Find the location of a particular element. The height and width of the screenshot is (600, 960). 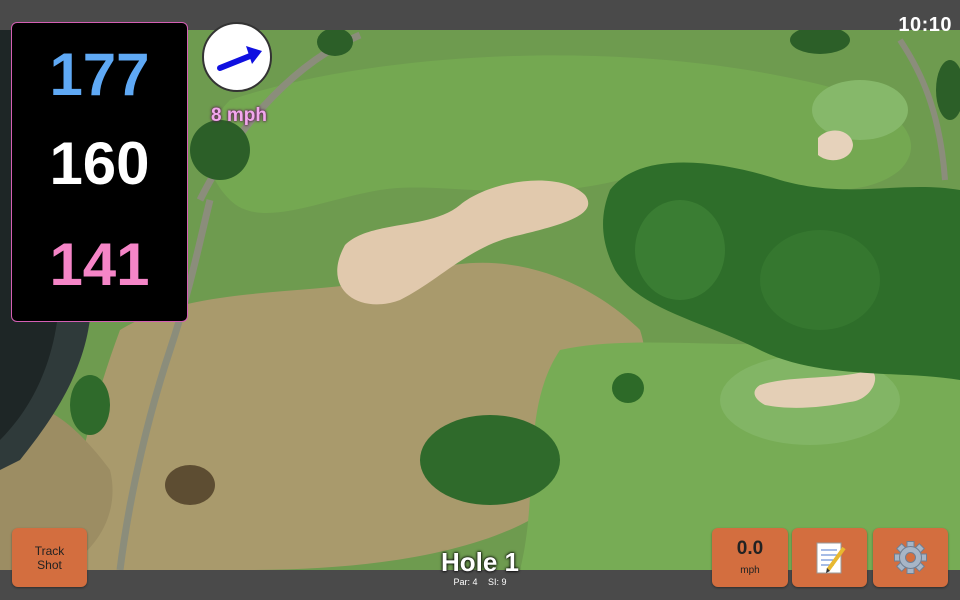

notepad-icon is located at coordinates (831, 558).